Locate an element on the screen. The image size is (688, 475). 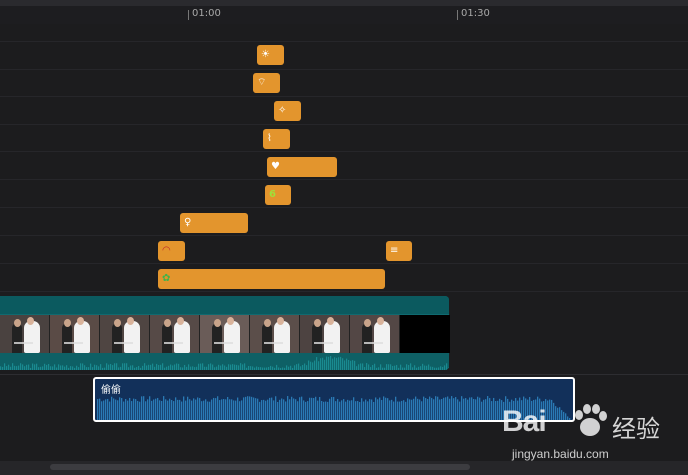
sticker-clip-lips: ◠ is located at coordinates (171, 251).